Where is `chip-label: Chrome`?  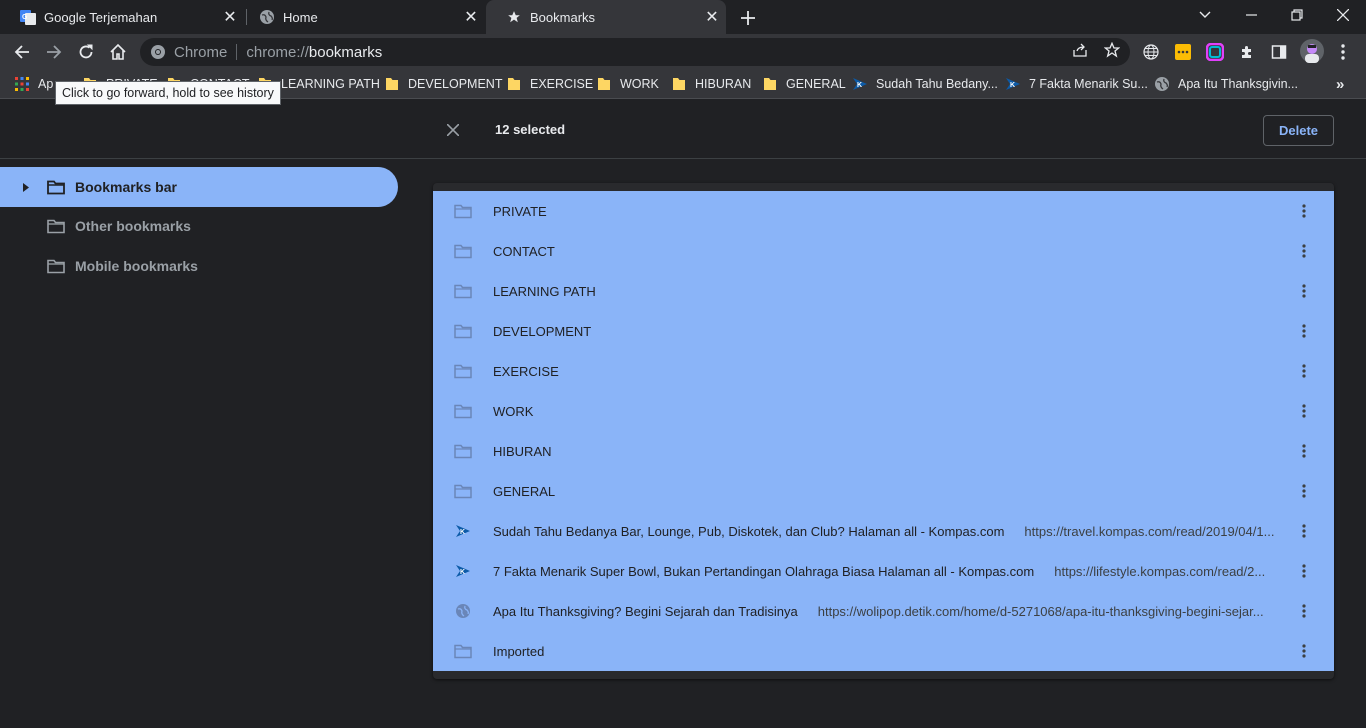
chip-label: Chrome is located at coordinates (201, 52).